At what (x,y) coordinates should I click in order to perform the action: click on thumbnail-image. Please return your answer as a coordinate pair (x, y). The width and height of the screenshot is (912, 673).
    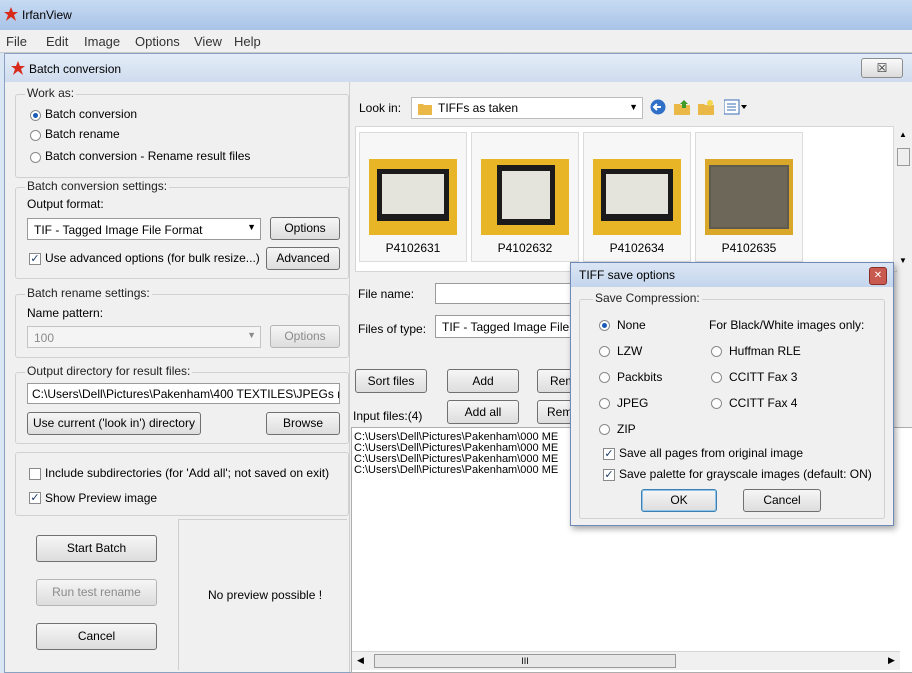
    Looking at the image, I should click on (525, 197).